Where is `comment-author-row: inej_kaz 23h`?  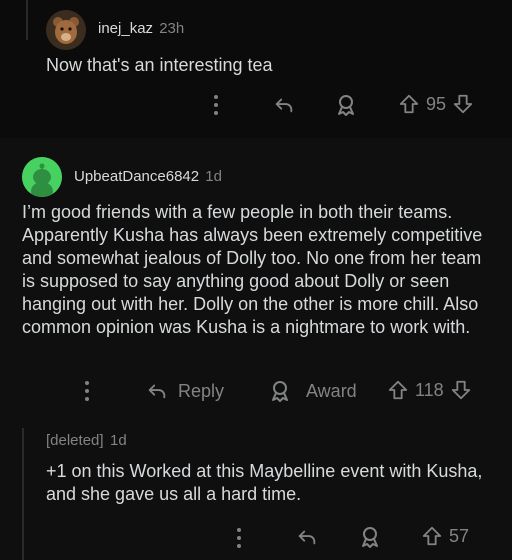 comment-author-row: inej_kaz 23h is located at coordinates (141, 28).